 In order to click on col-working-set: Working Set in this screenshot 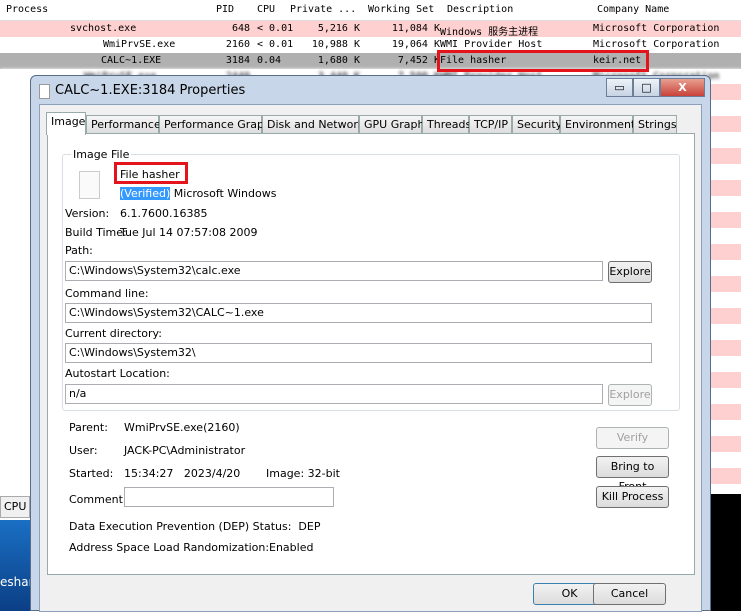, I will do `click(401, 9)`.